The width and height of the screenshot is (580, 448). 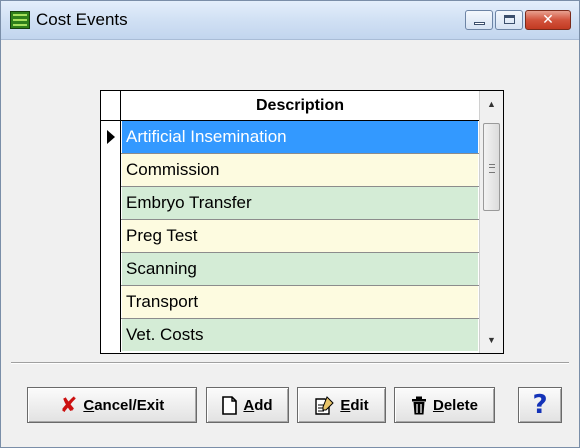 What do you see at coordinates (300, 302) in the screenshot?
I see `description-cell: Transport` at bounding box center [300, 302].